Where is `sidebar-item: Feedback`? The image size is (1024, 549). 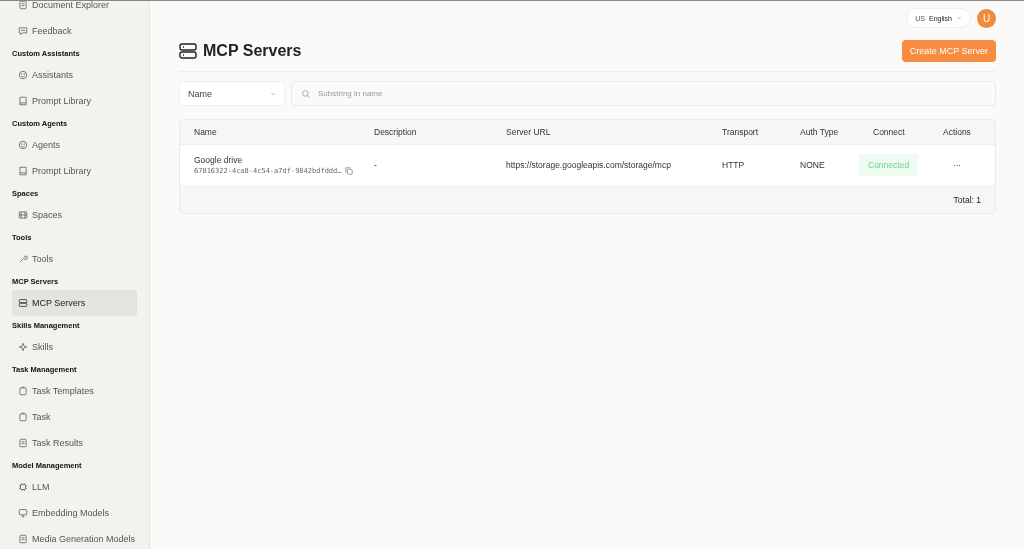
sidebar-item: Feedback is located at coordinates (74, 31).